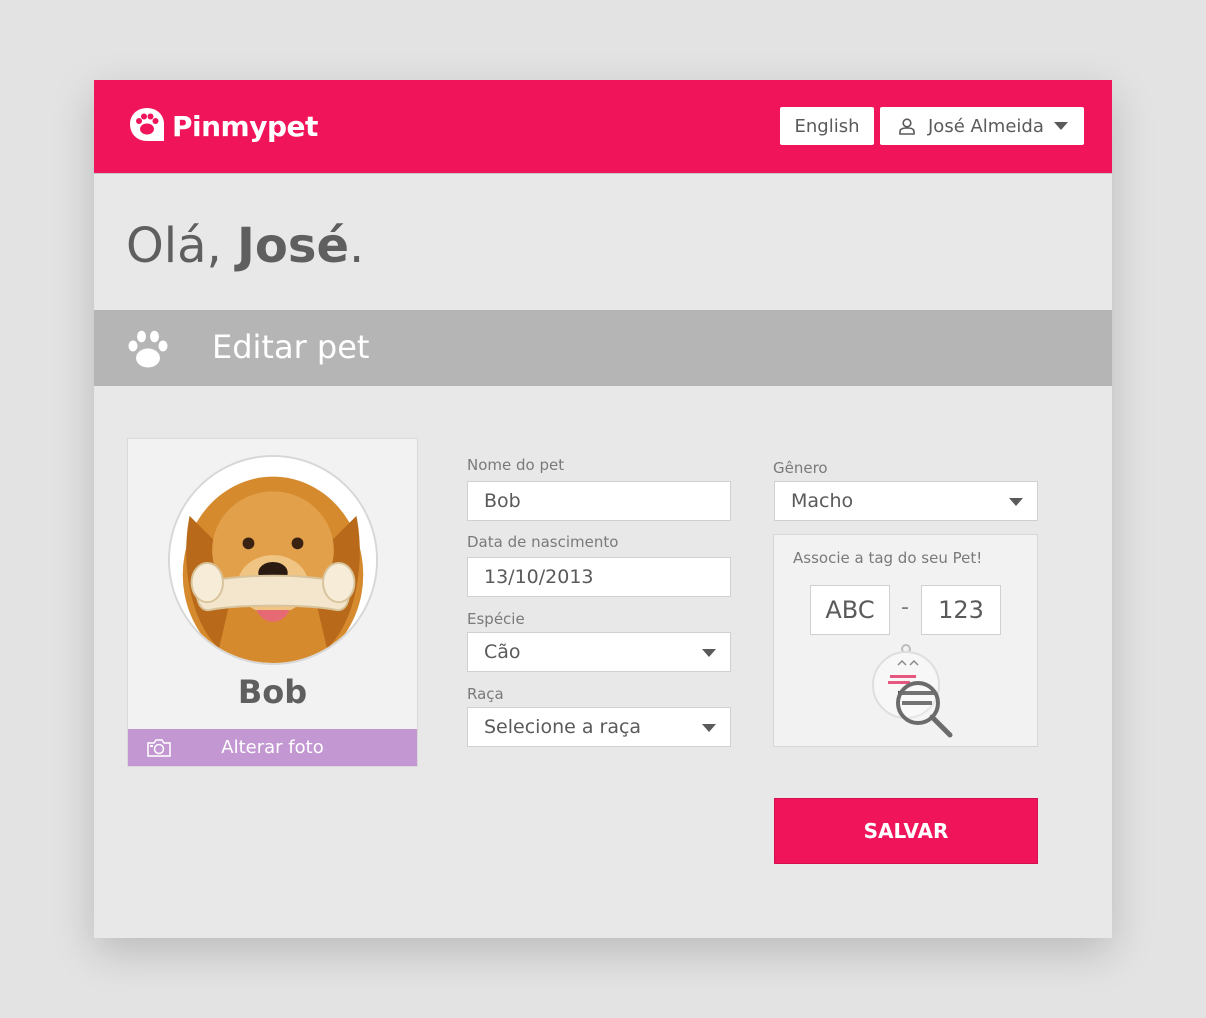  What do you see at coordinates (822, 501) in the screenshot?
I see `gender-value: Macho` at bounding box center [822, 501].